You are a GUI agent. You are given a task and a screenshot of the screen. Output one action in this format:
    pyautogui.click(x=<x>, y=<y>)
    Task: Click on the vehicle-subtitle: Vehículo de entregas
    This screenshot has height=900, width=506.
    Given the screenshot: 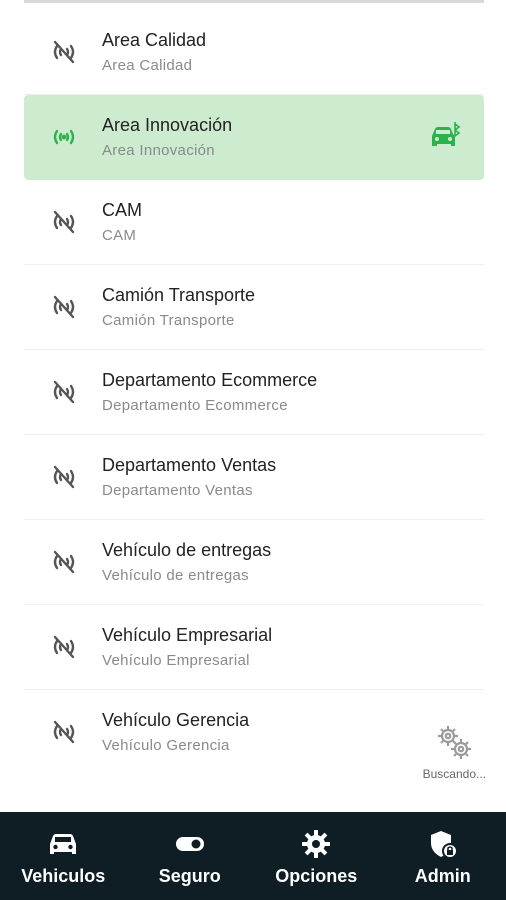 What is the action you would take?
    pyautogui.click(x=175, y=575)
    